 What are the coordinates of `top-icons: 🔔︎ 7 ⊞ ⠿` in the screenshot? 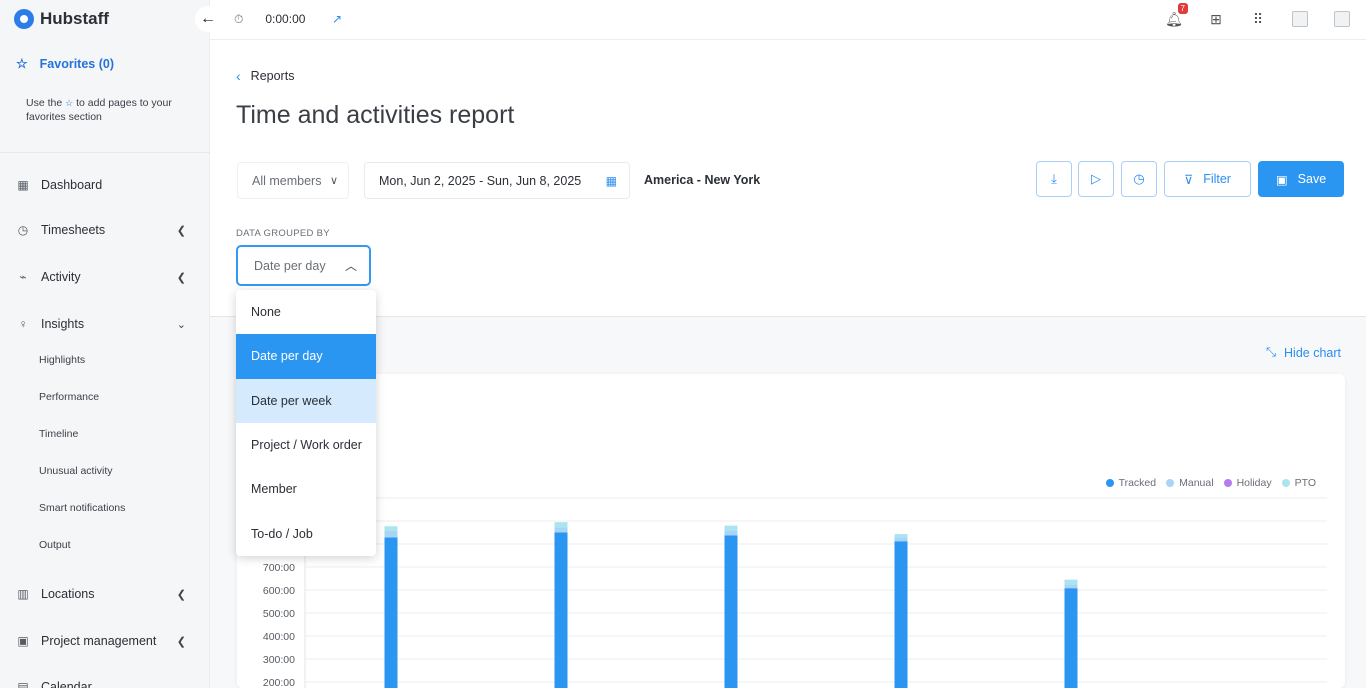 It's located at (1258, 16).